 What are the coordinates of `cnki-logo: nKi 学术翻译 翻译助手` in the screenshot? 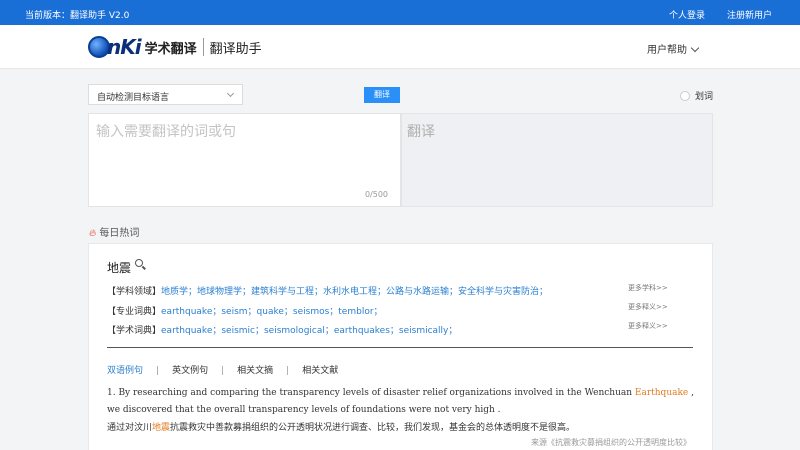 It's located at (175, 47).